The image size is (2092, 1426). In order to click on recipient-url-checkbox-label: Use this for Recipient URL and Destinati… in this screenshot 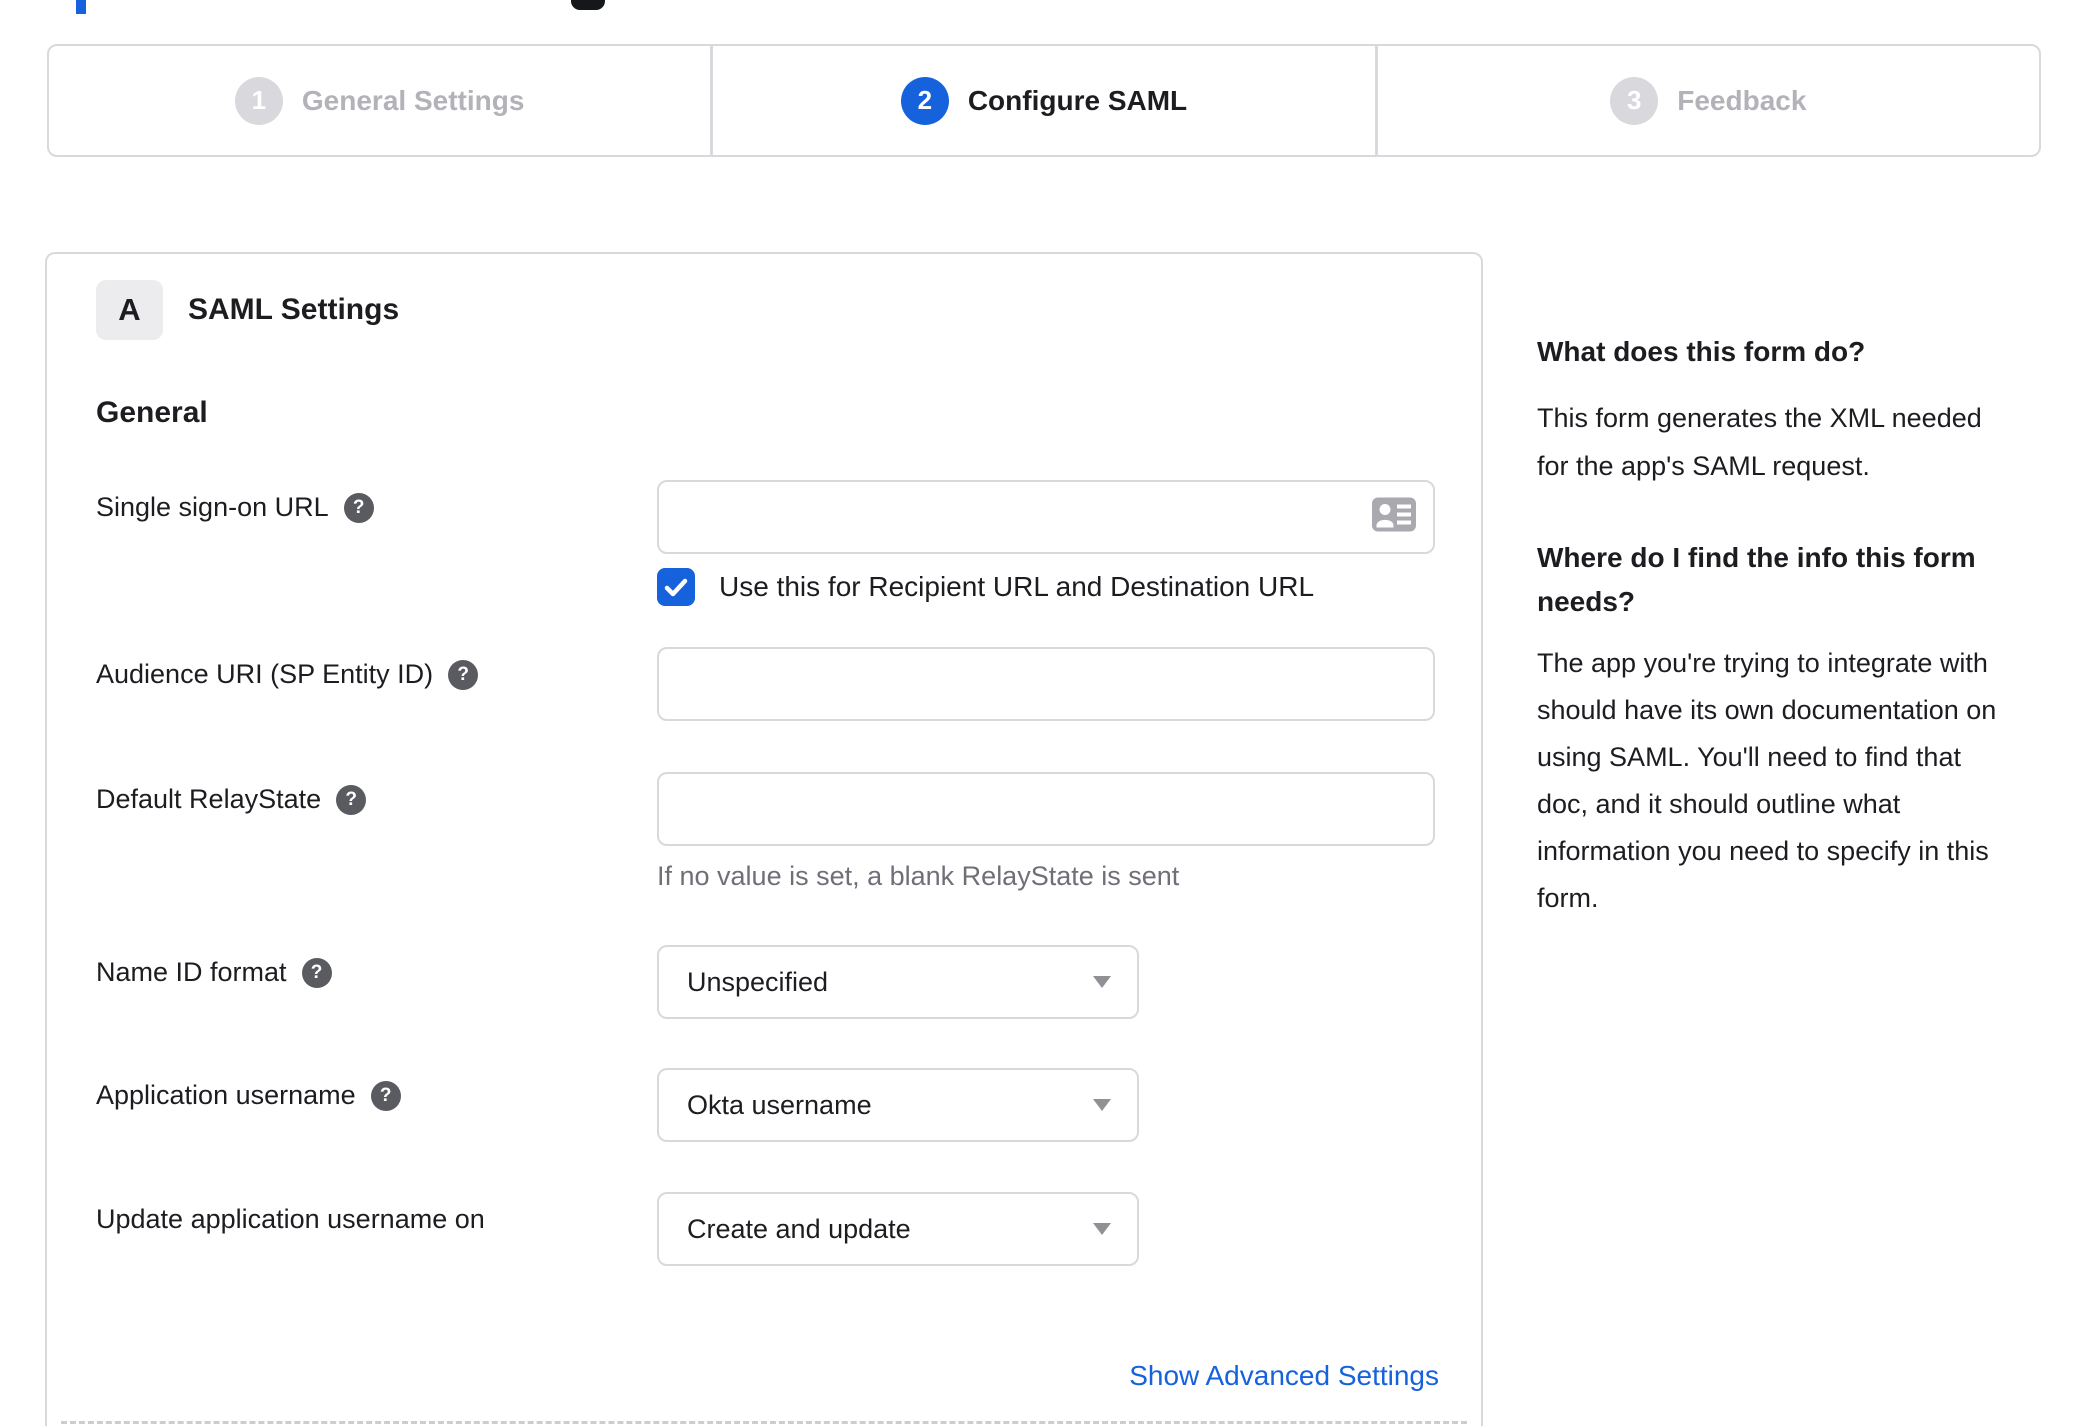, I will do `click(1017, 586)`.